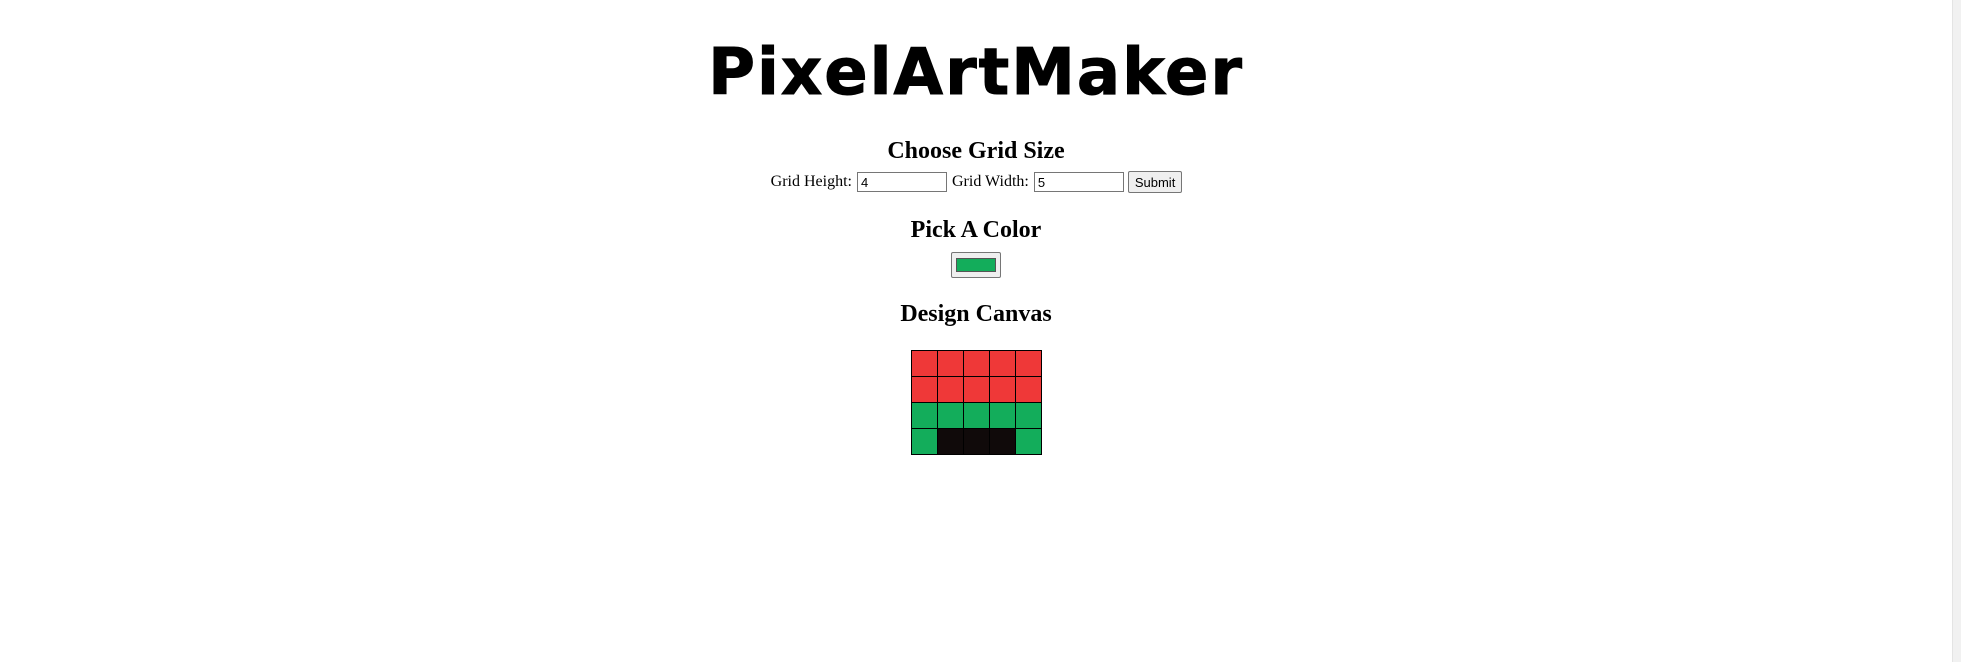 The image size is (1961, 662). I want to click on submit-button: Submit, so click(1155, 182).